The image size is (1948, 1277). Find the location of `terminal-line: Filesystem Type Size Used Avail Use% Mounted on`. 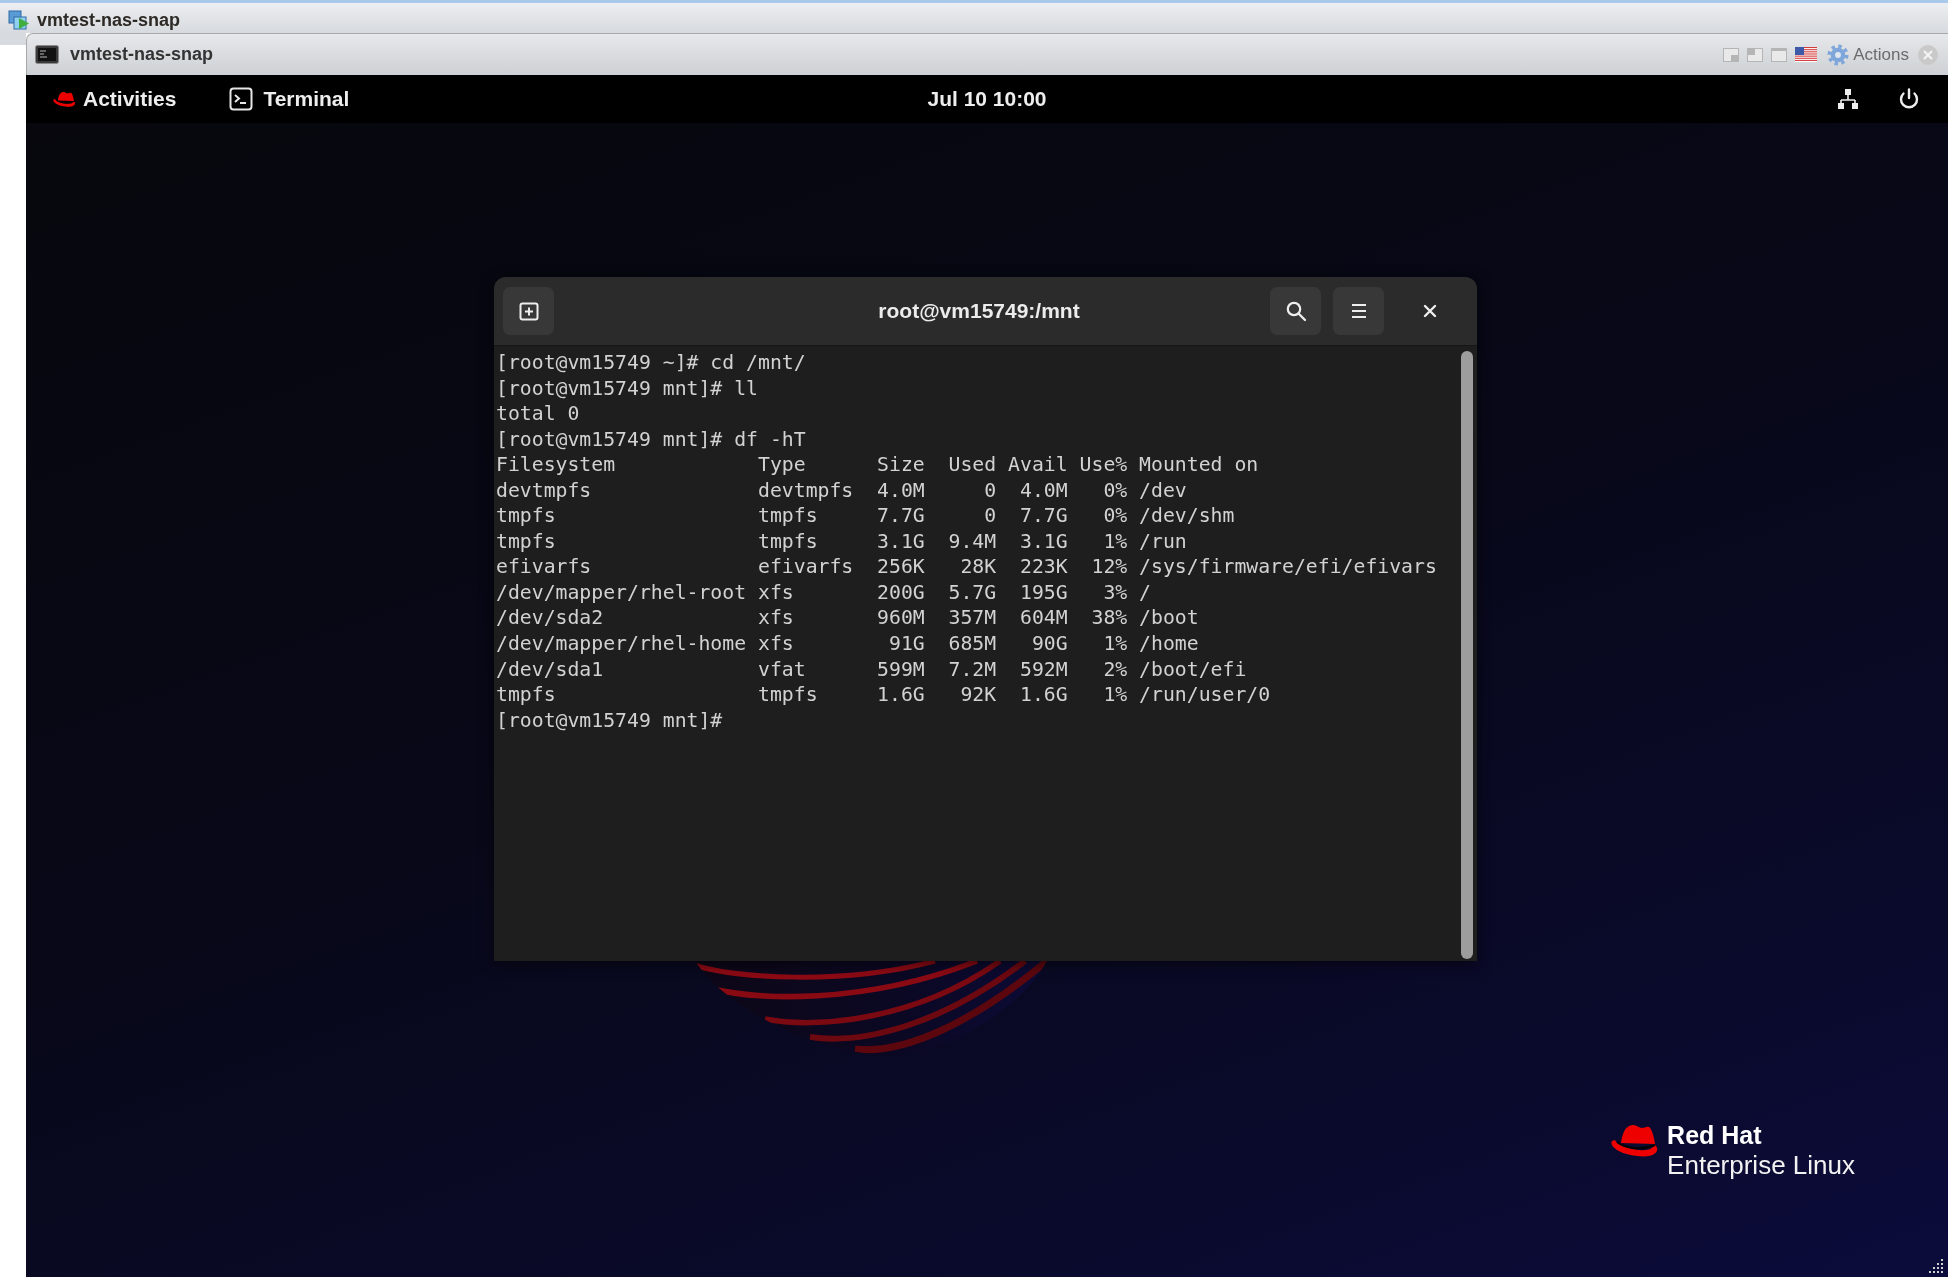

terminal-line: Filesystem Type Size Used Avail Use% Mounted on is located at coordinates (877, 465).